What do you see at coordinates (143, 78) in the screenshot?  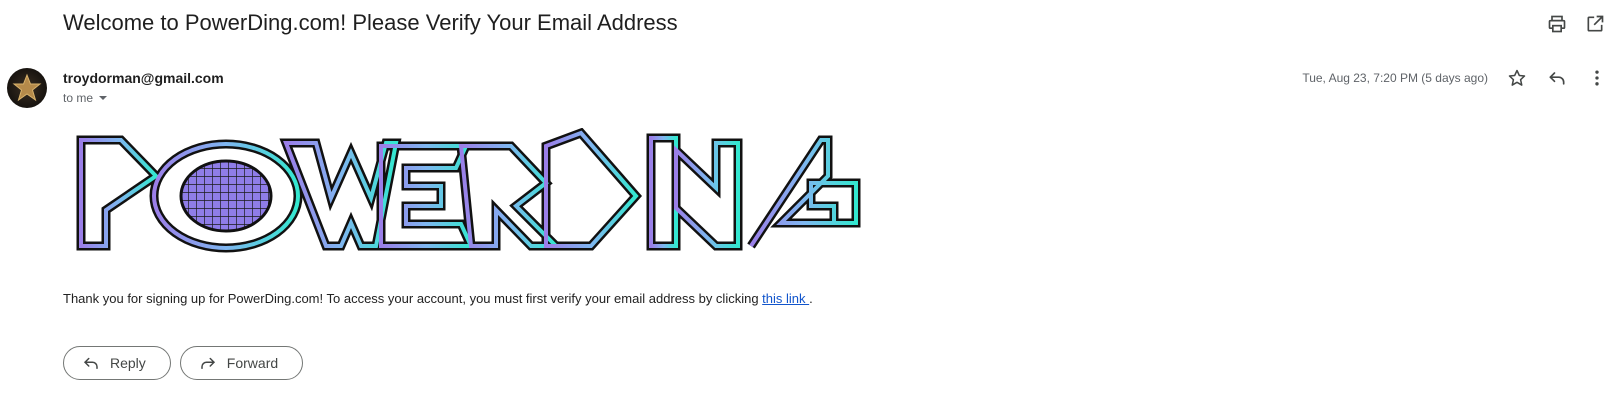 I see `sender-name: troydorman@gmail.com` at bounding box center [143, 78].